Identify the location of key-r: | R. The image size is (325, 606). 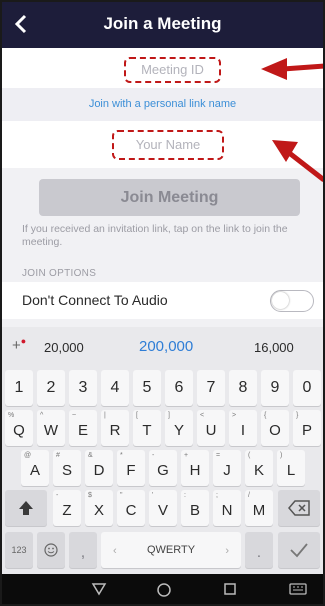
(115, 428).